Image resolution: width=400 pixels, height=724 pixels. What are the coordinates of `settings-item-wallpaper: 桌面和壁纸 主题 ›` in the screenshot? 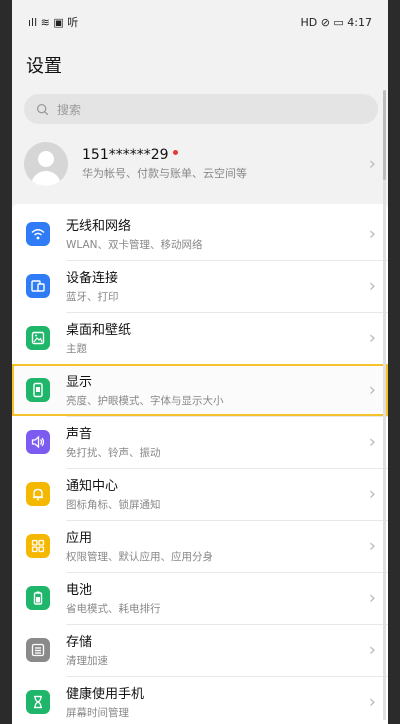 It's located at (200, 338).